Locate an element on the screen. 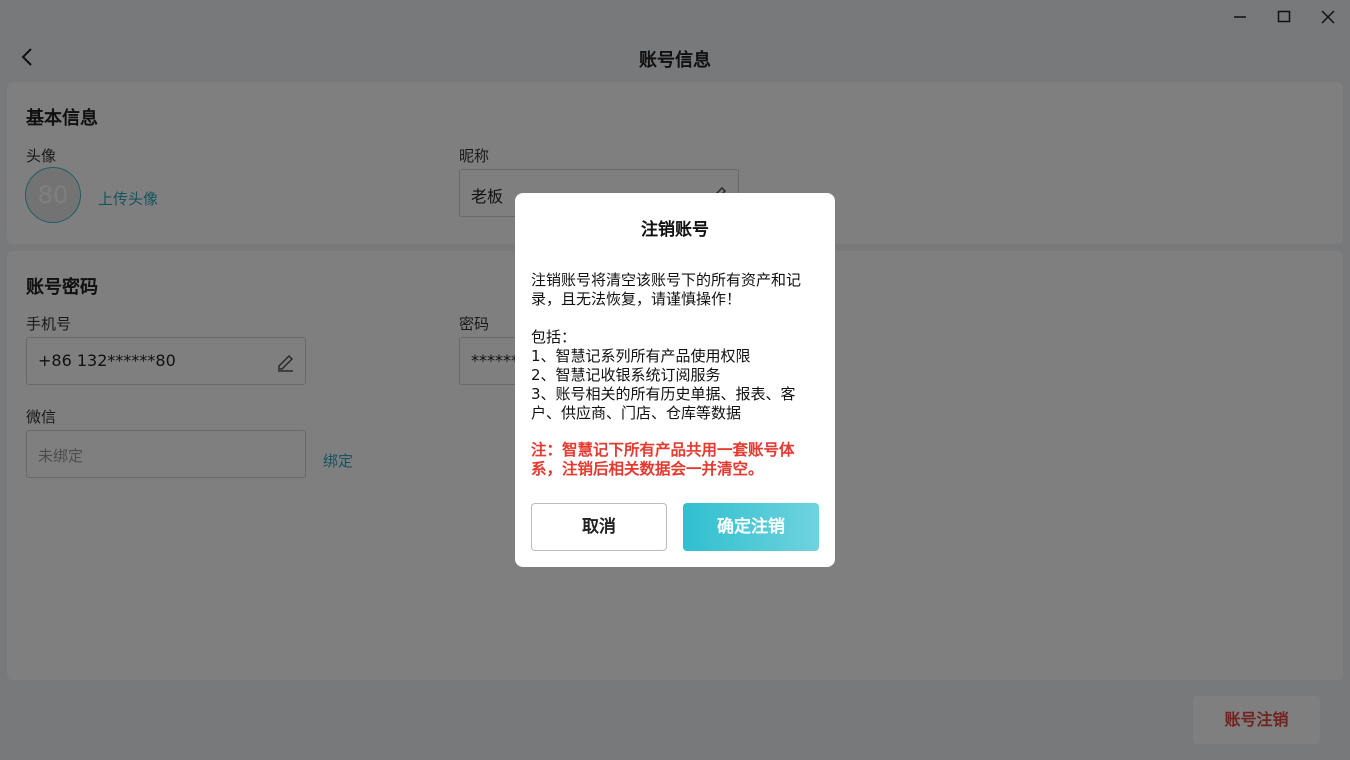 This screenshot has width=1350, height=760. dialog-title: 注销账号 is located at coordinates (675, 230).